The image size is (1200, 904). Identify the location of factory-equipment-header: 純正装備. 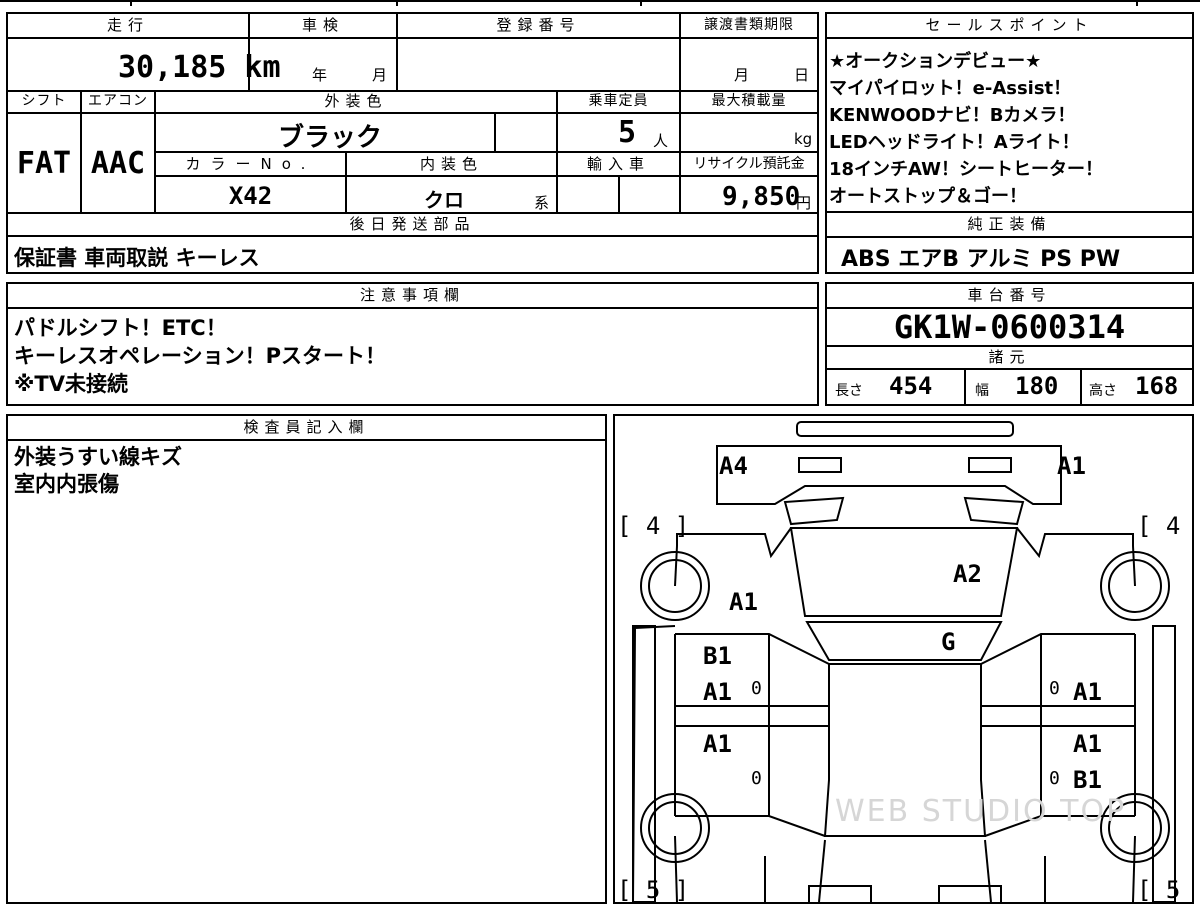
(1009, 224).